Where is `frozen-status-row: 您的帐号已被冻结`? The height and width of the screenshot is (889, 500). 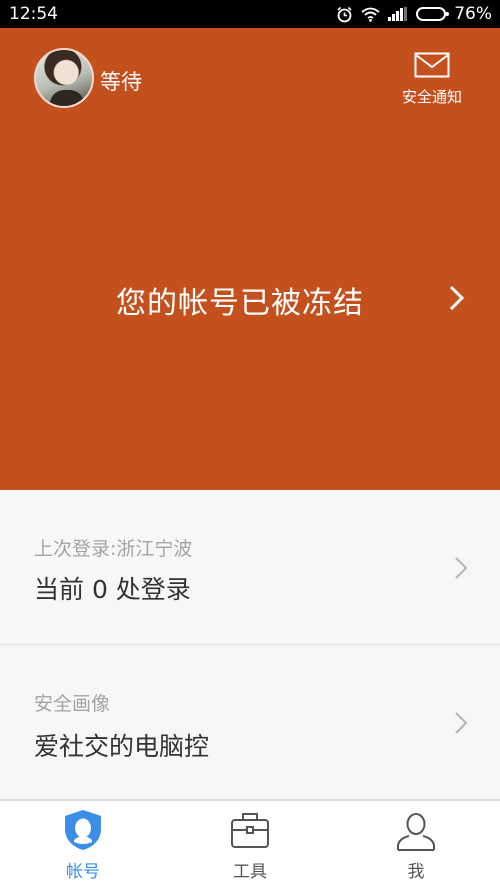
frozen-status-row: 您的帐号已被冻结 is located at coordinates (250, 302).